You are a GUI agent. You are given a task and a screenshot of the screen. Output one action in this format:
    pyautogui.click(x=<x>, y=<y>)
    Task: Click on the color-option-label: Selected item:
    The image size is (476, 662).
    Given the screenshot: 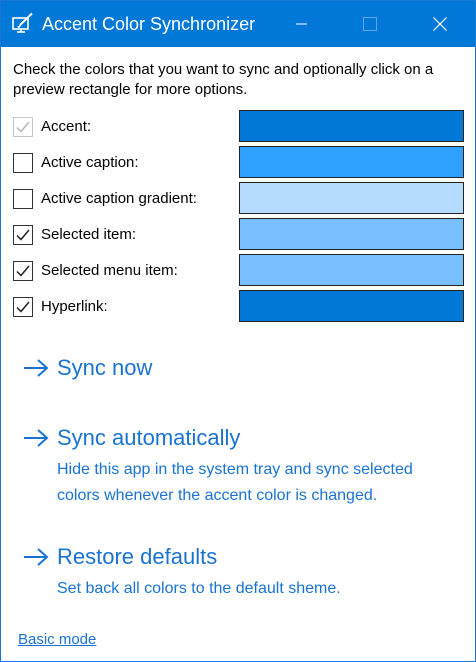 What is the action you would take?
    pyautogui.click(x=89, y=234)
    